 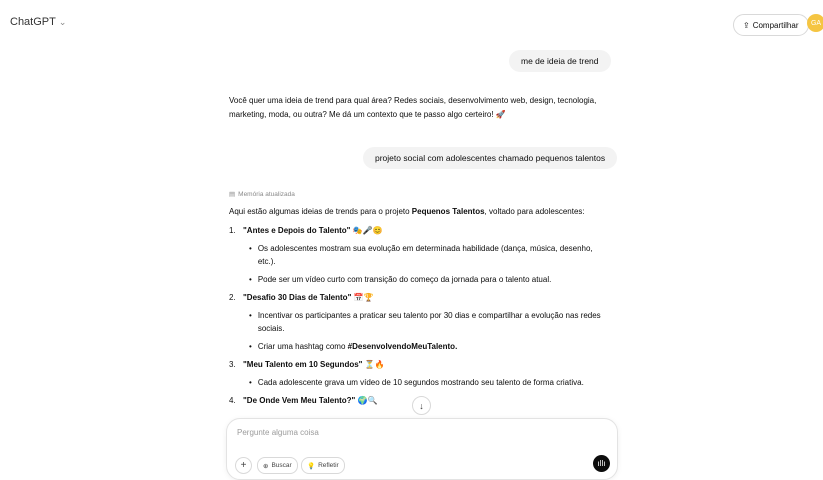 I want to click on top-bar: ChatGPT ⌄ ⇪ Compartilhar GA, so click(x=411, y=22).